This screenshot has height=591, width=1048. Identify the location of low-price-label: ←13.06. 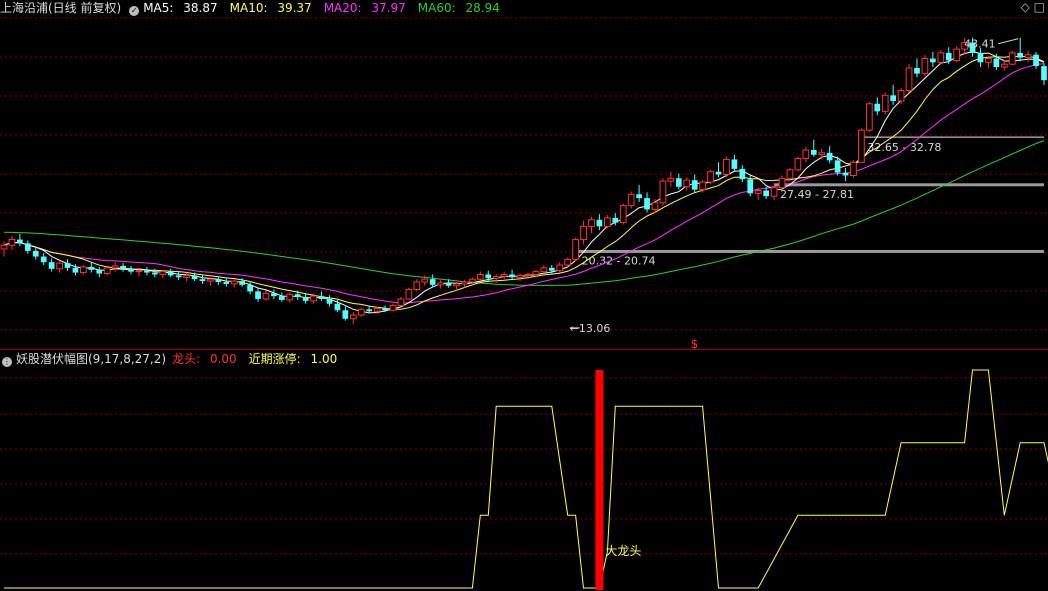
(590, 328).